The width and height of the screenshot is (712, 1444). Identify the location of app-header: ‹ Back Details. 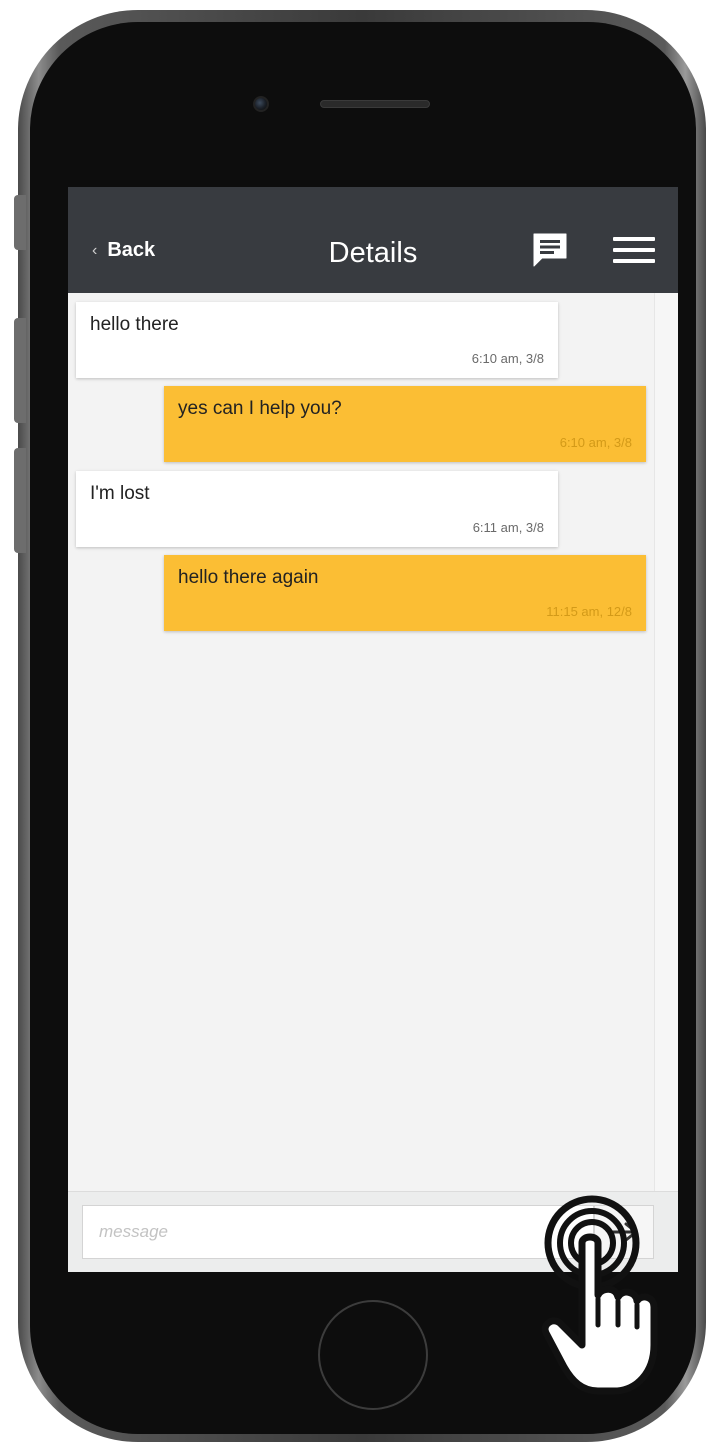
(373, 240).